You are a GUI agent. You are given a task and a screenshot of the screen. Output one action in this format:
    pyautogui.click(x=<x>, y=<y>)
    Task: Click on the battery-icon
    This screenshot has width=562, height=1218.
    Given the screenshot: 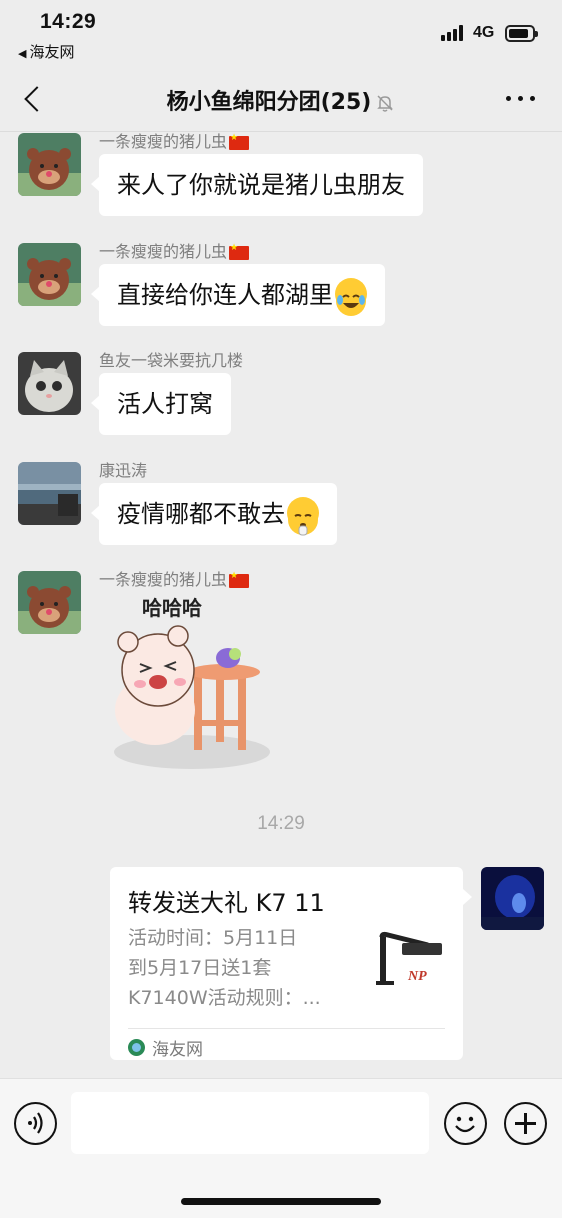 What is the action you would take?
    pyautogui.click(x=521, y=33)
    